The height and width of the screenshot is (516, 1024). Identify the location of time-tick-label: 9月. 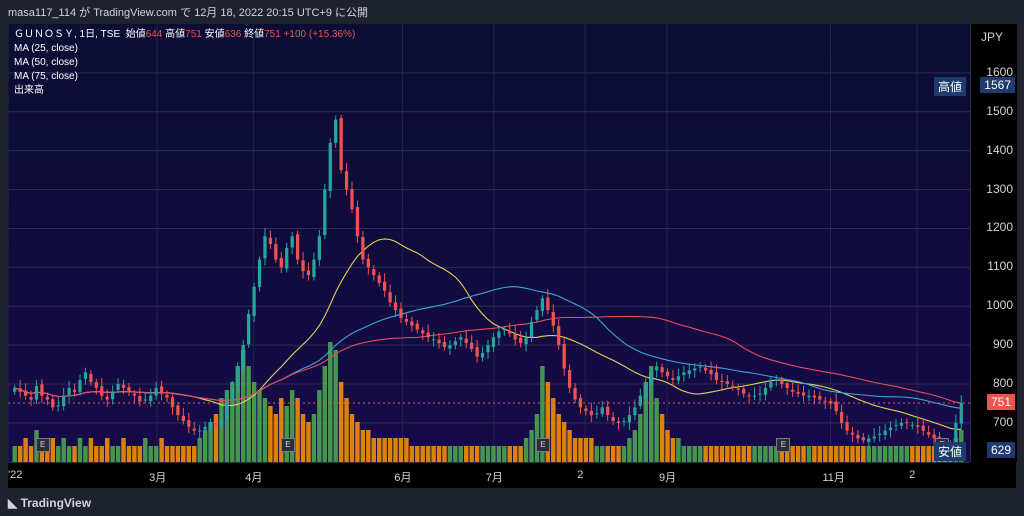
(667, 478).